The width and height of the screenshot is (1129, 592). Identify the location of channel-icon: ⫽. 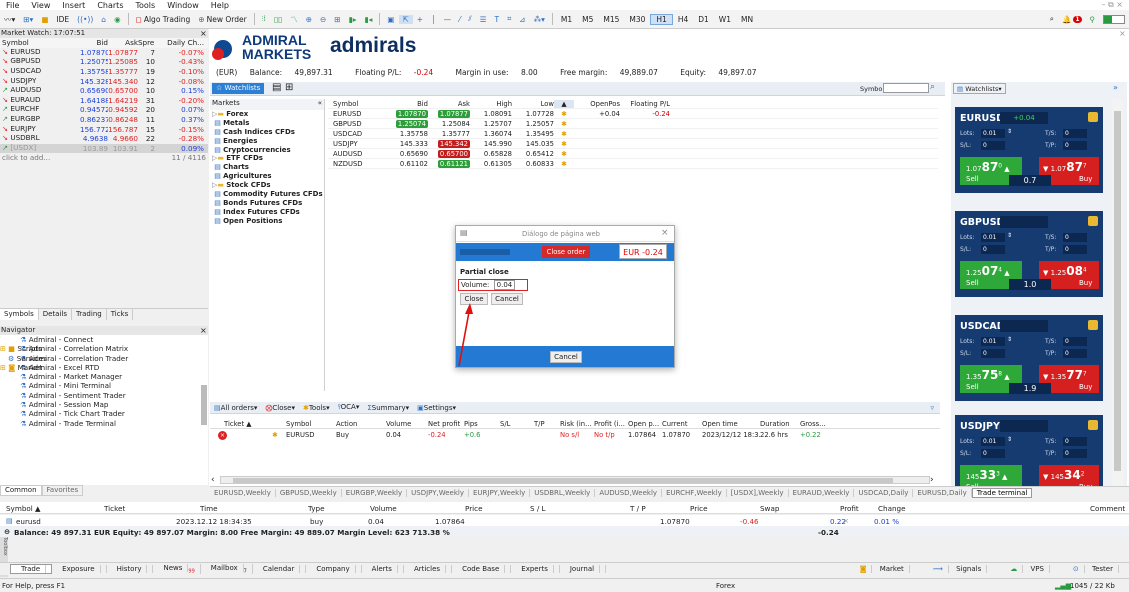
(469, 19).